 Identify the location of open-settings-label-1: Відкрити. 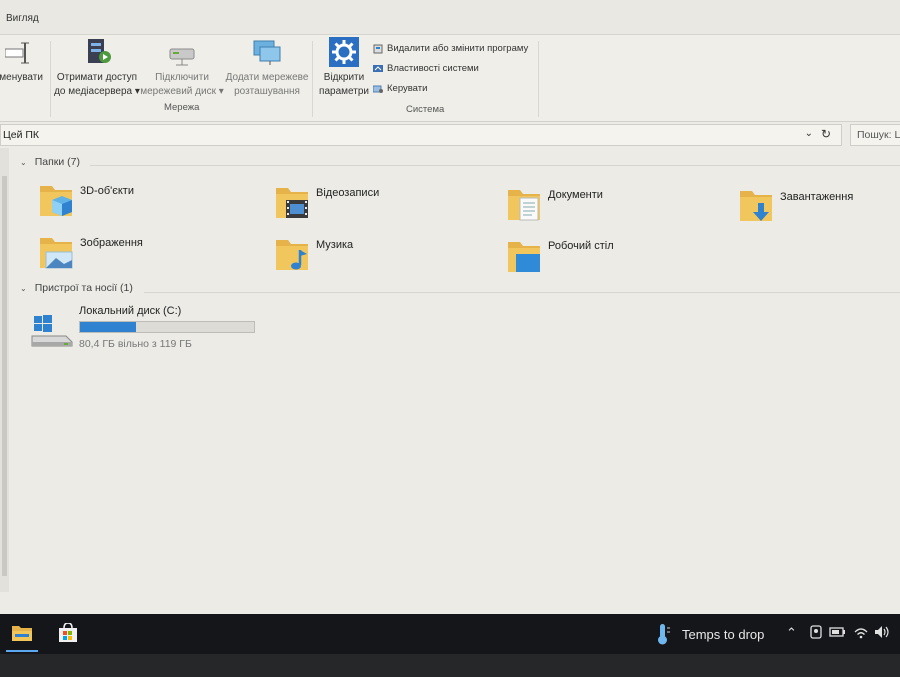
(344, 77).